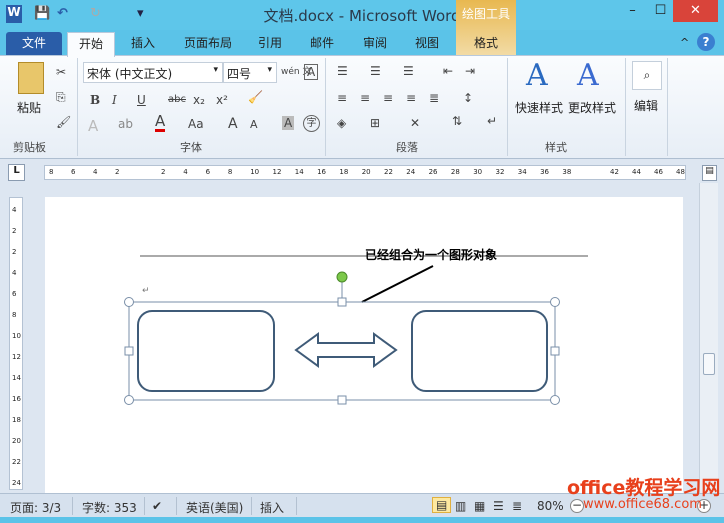  Describe the element at coordinates (644, 488) in the screenshot. I see `watermark-title: office教程学习网` at that location.